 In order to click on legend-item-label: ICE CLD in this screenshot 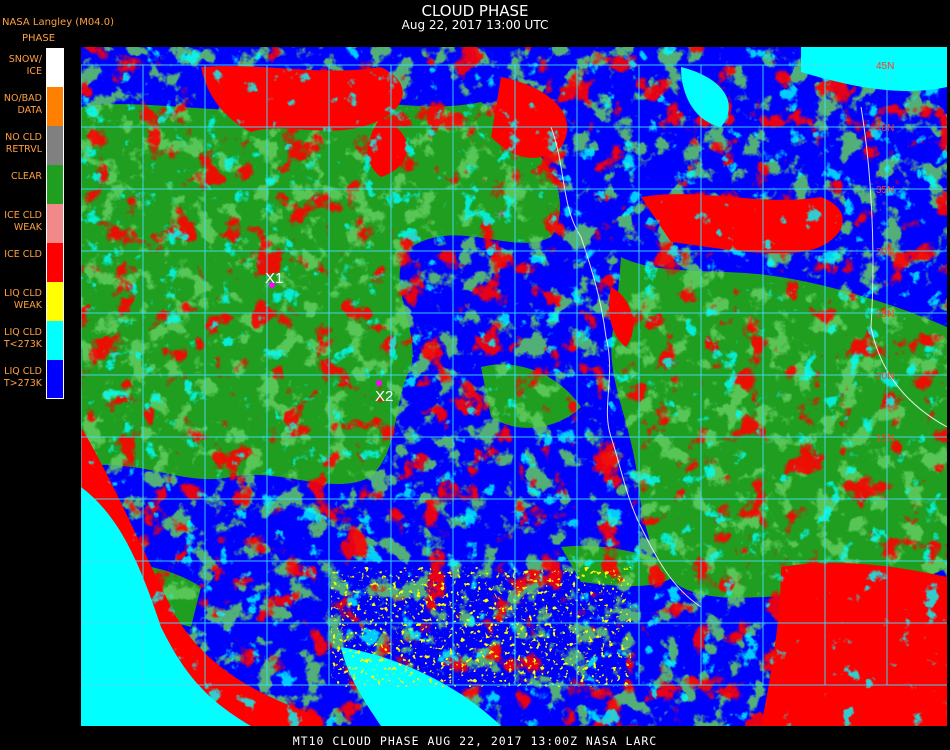, I will do `click(23, 254)`.